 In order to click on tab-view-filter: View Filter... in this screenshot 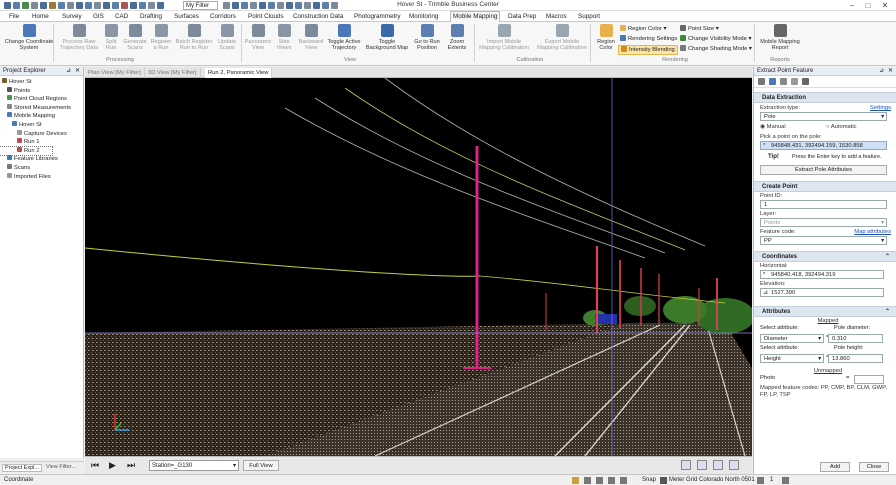, I will do `click(61, 467)`.